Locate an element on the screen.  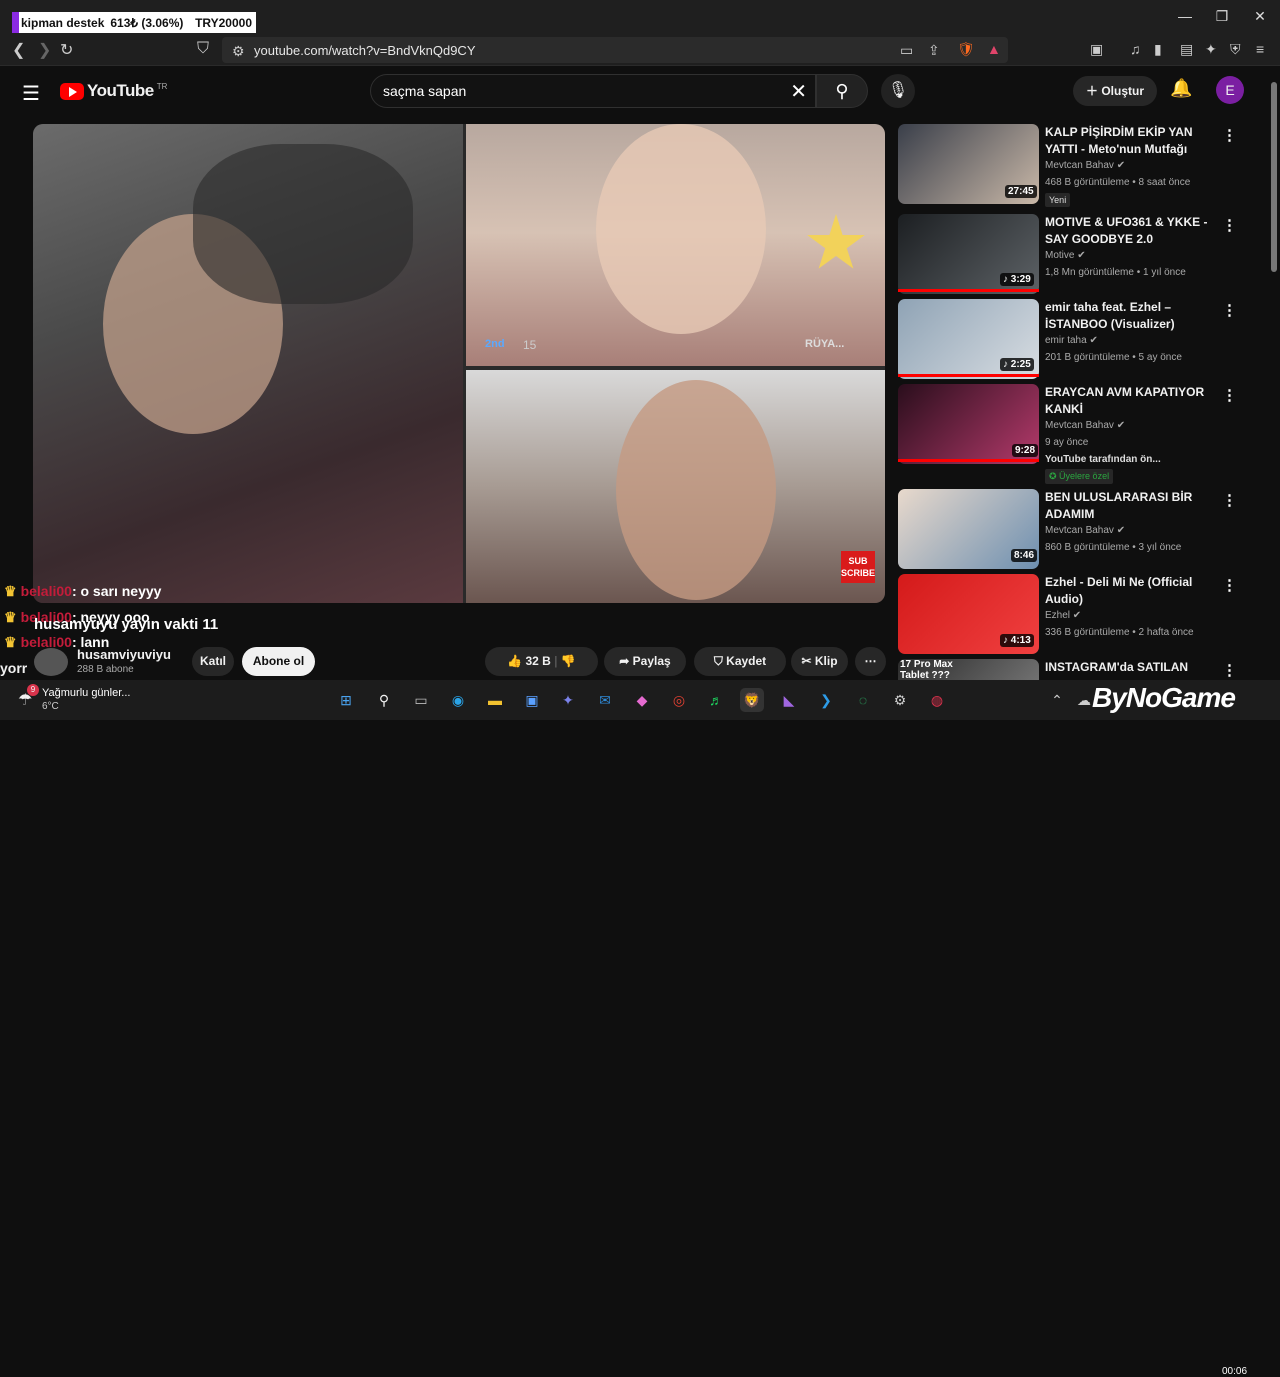
vscode-icon: ❯ is located at coordinates (826, 700).